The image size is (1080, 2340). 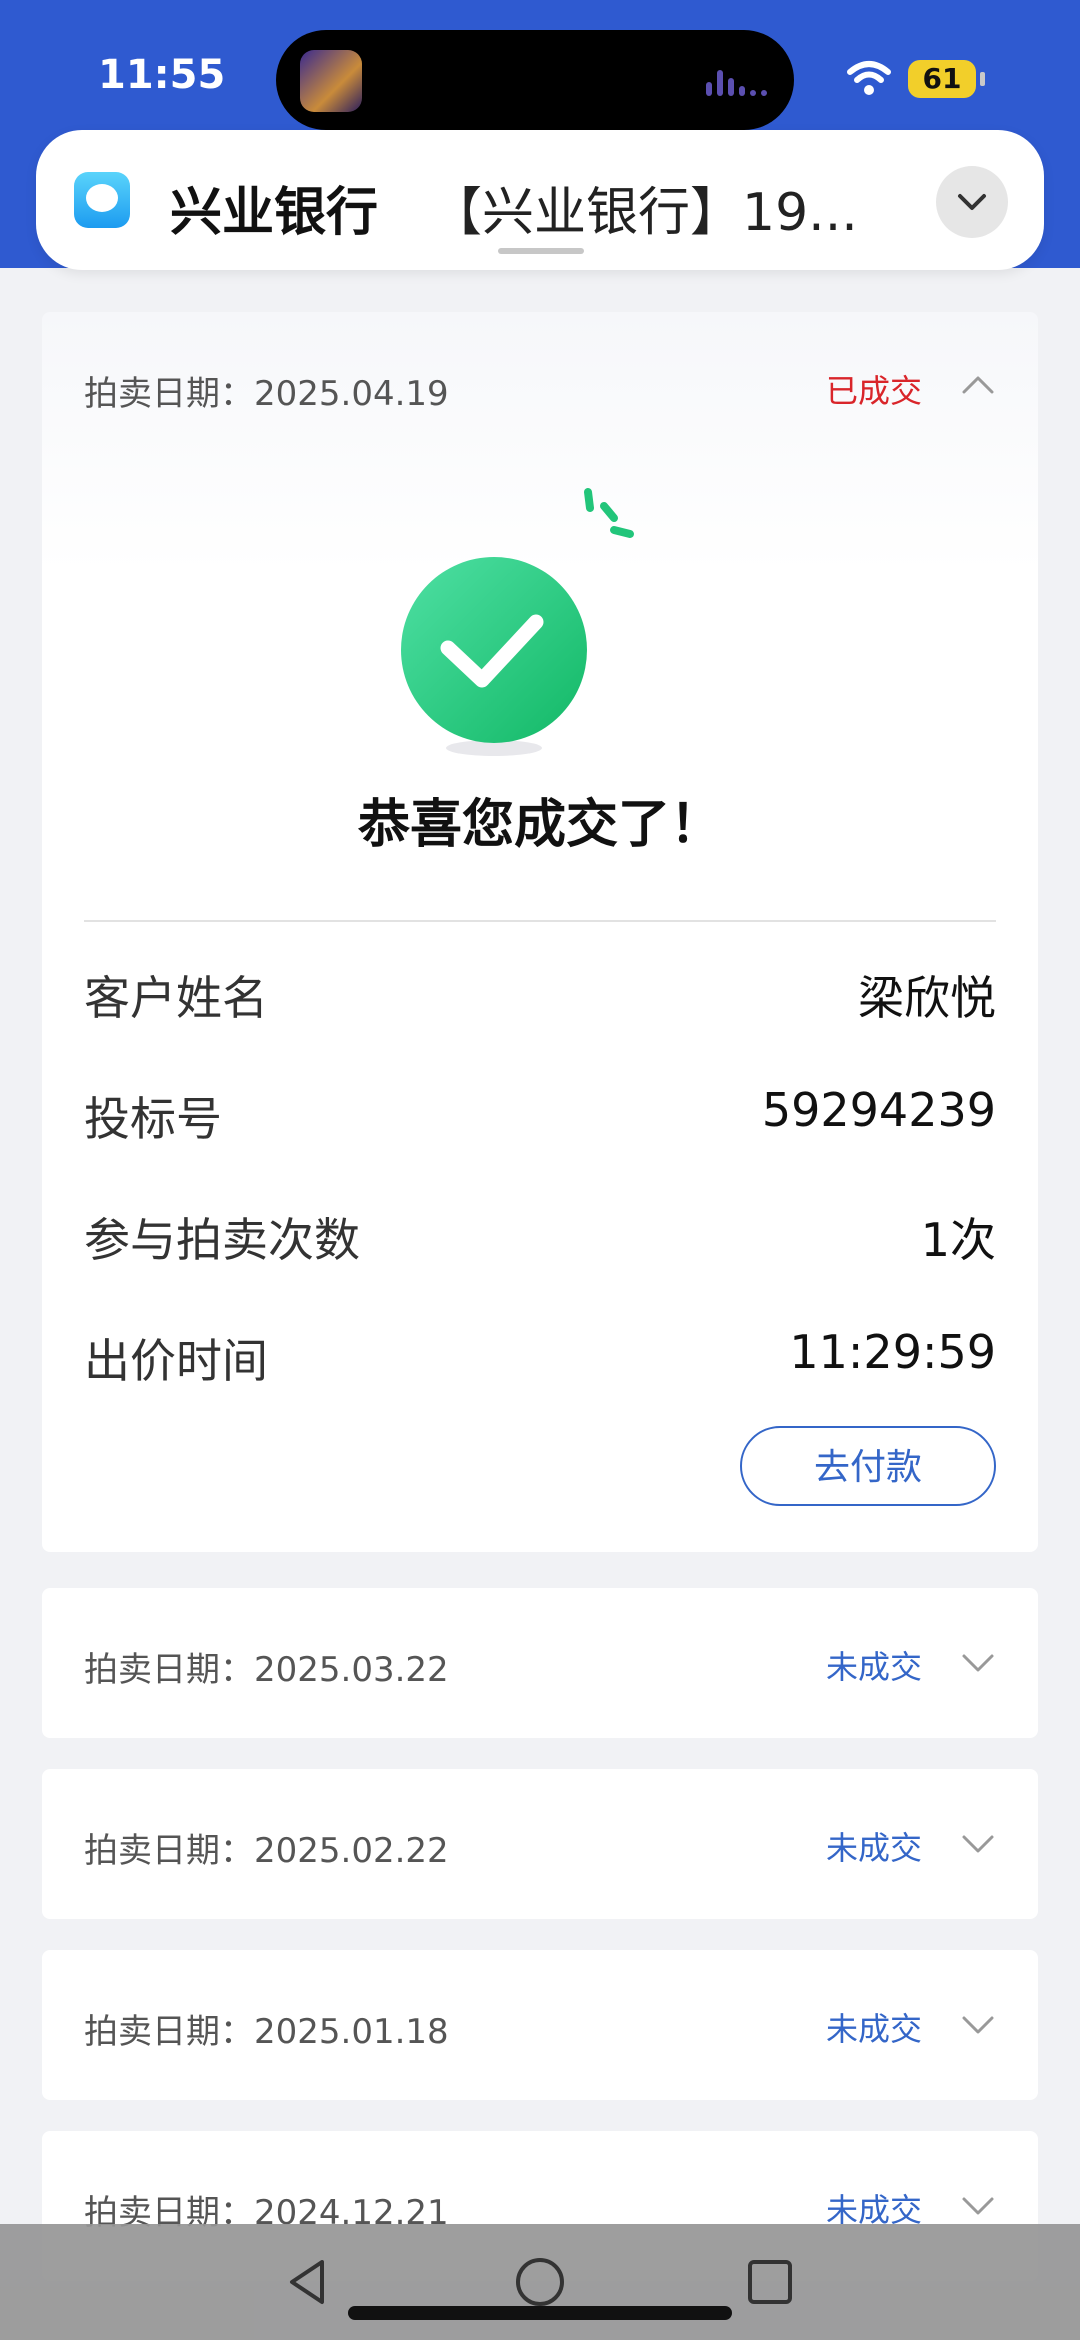 I want to click on auction-card: 拍卖日期：2025.02.22 未成交, so click(x=540, y=1844).